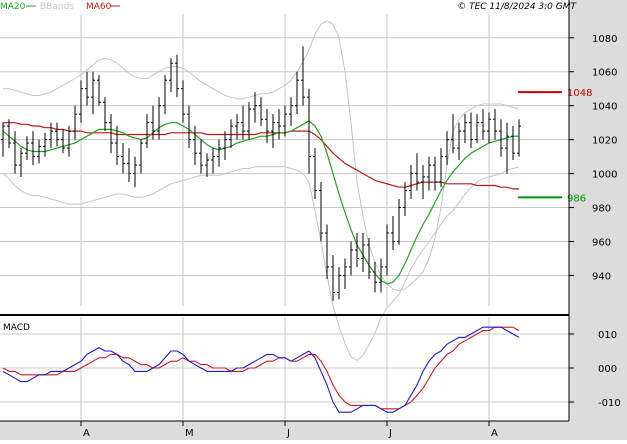 Image resolution: width=627 pixels, height=444 pixels. Describe the element at coordinates (313, 430) in the screenshot. I see `bottom-axis-band` at that location.